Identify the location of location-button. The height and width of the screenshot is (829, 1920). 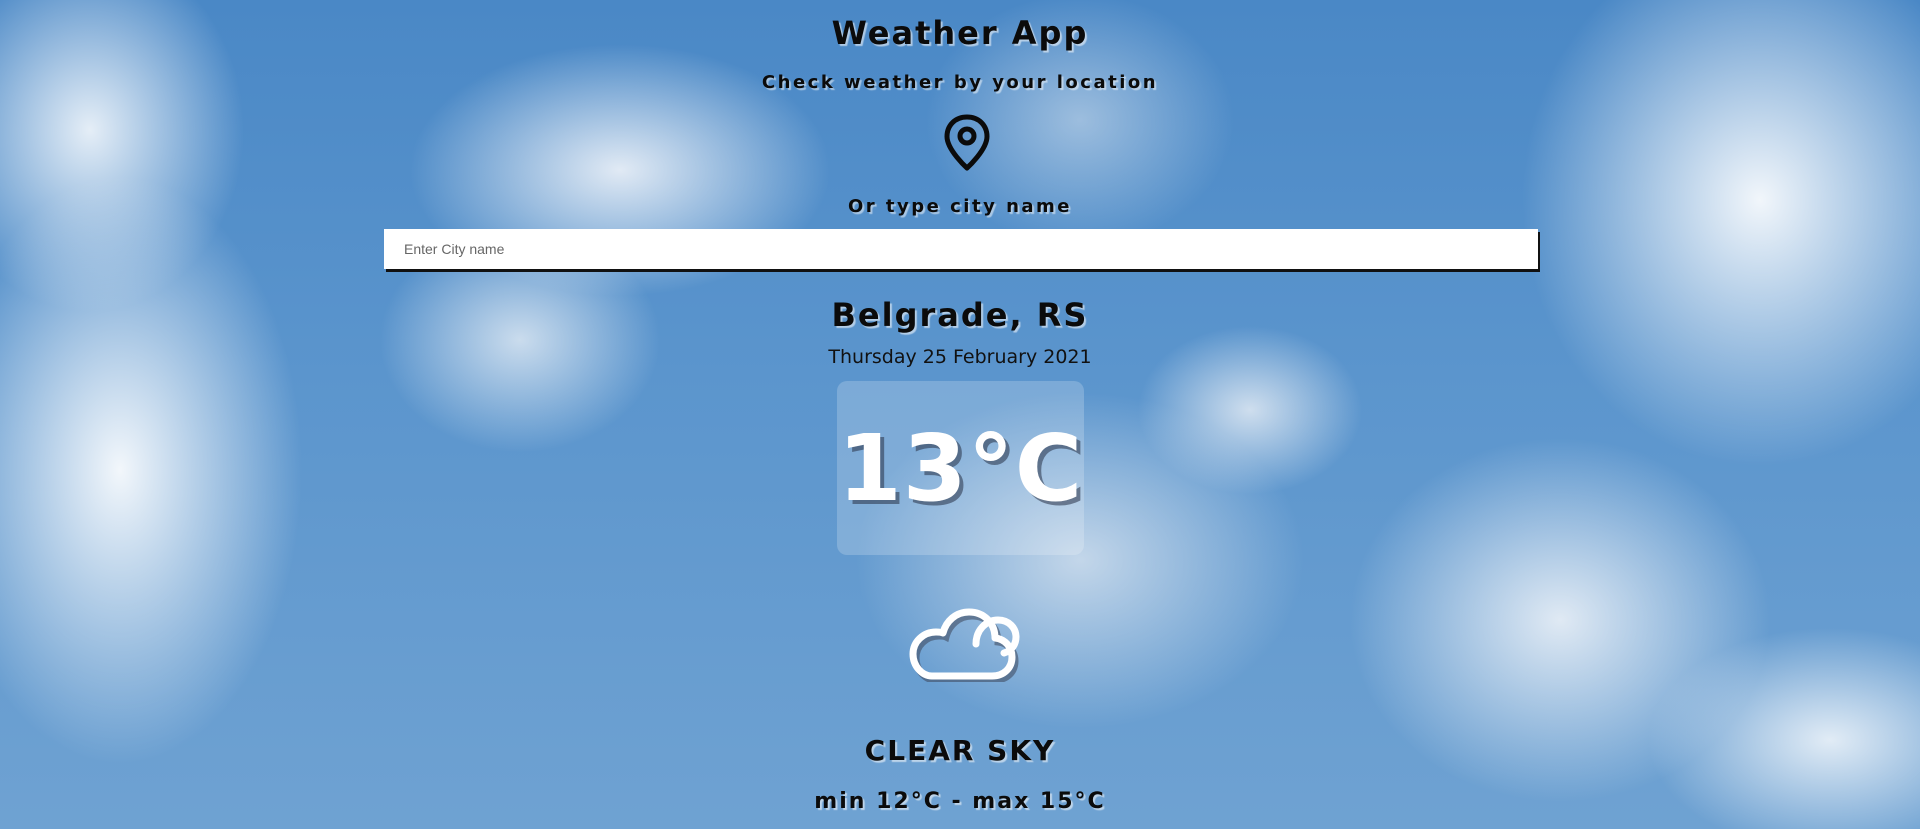
(967, 143).